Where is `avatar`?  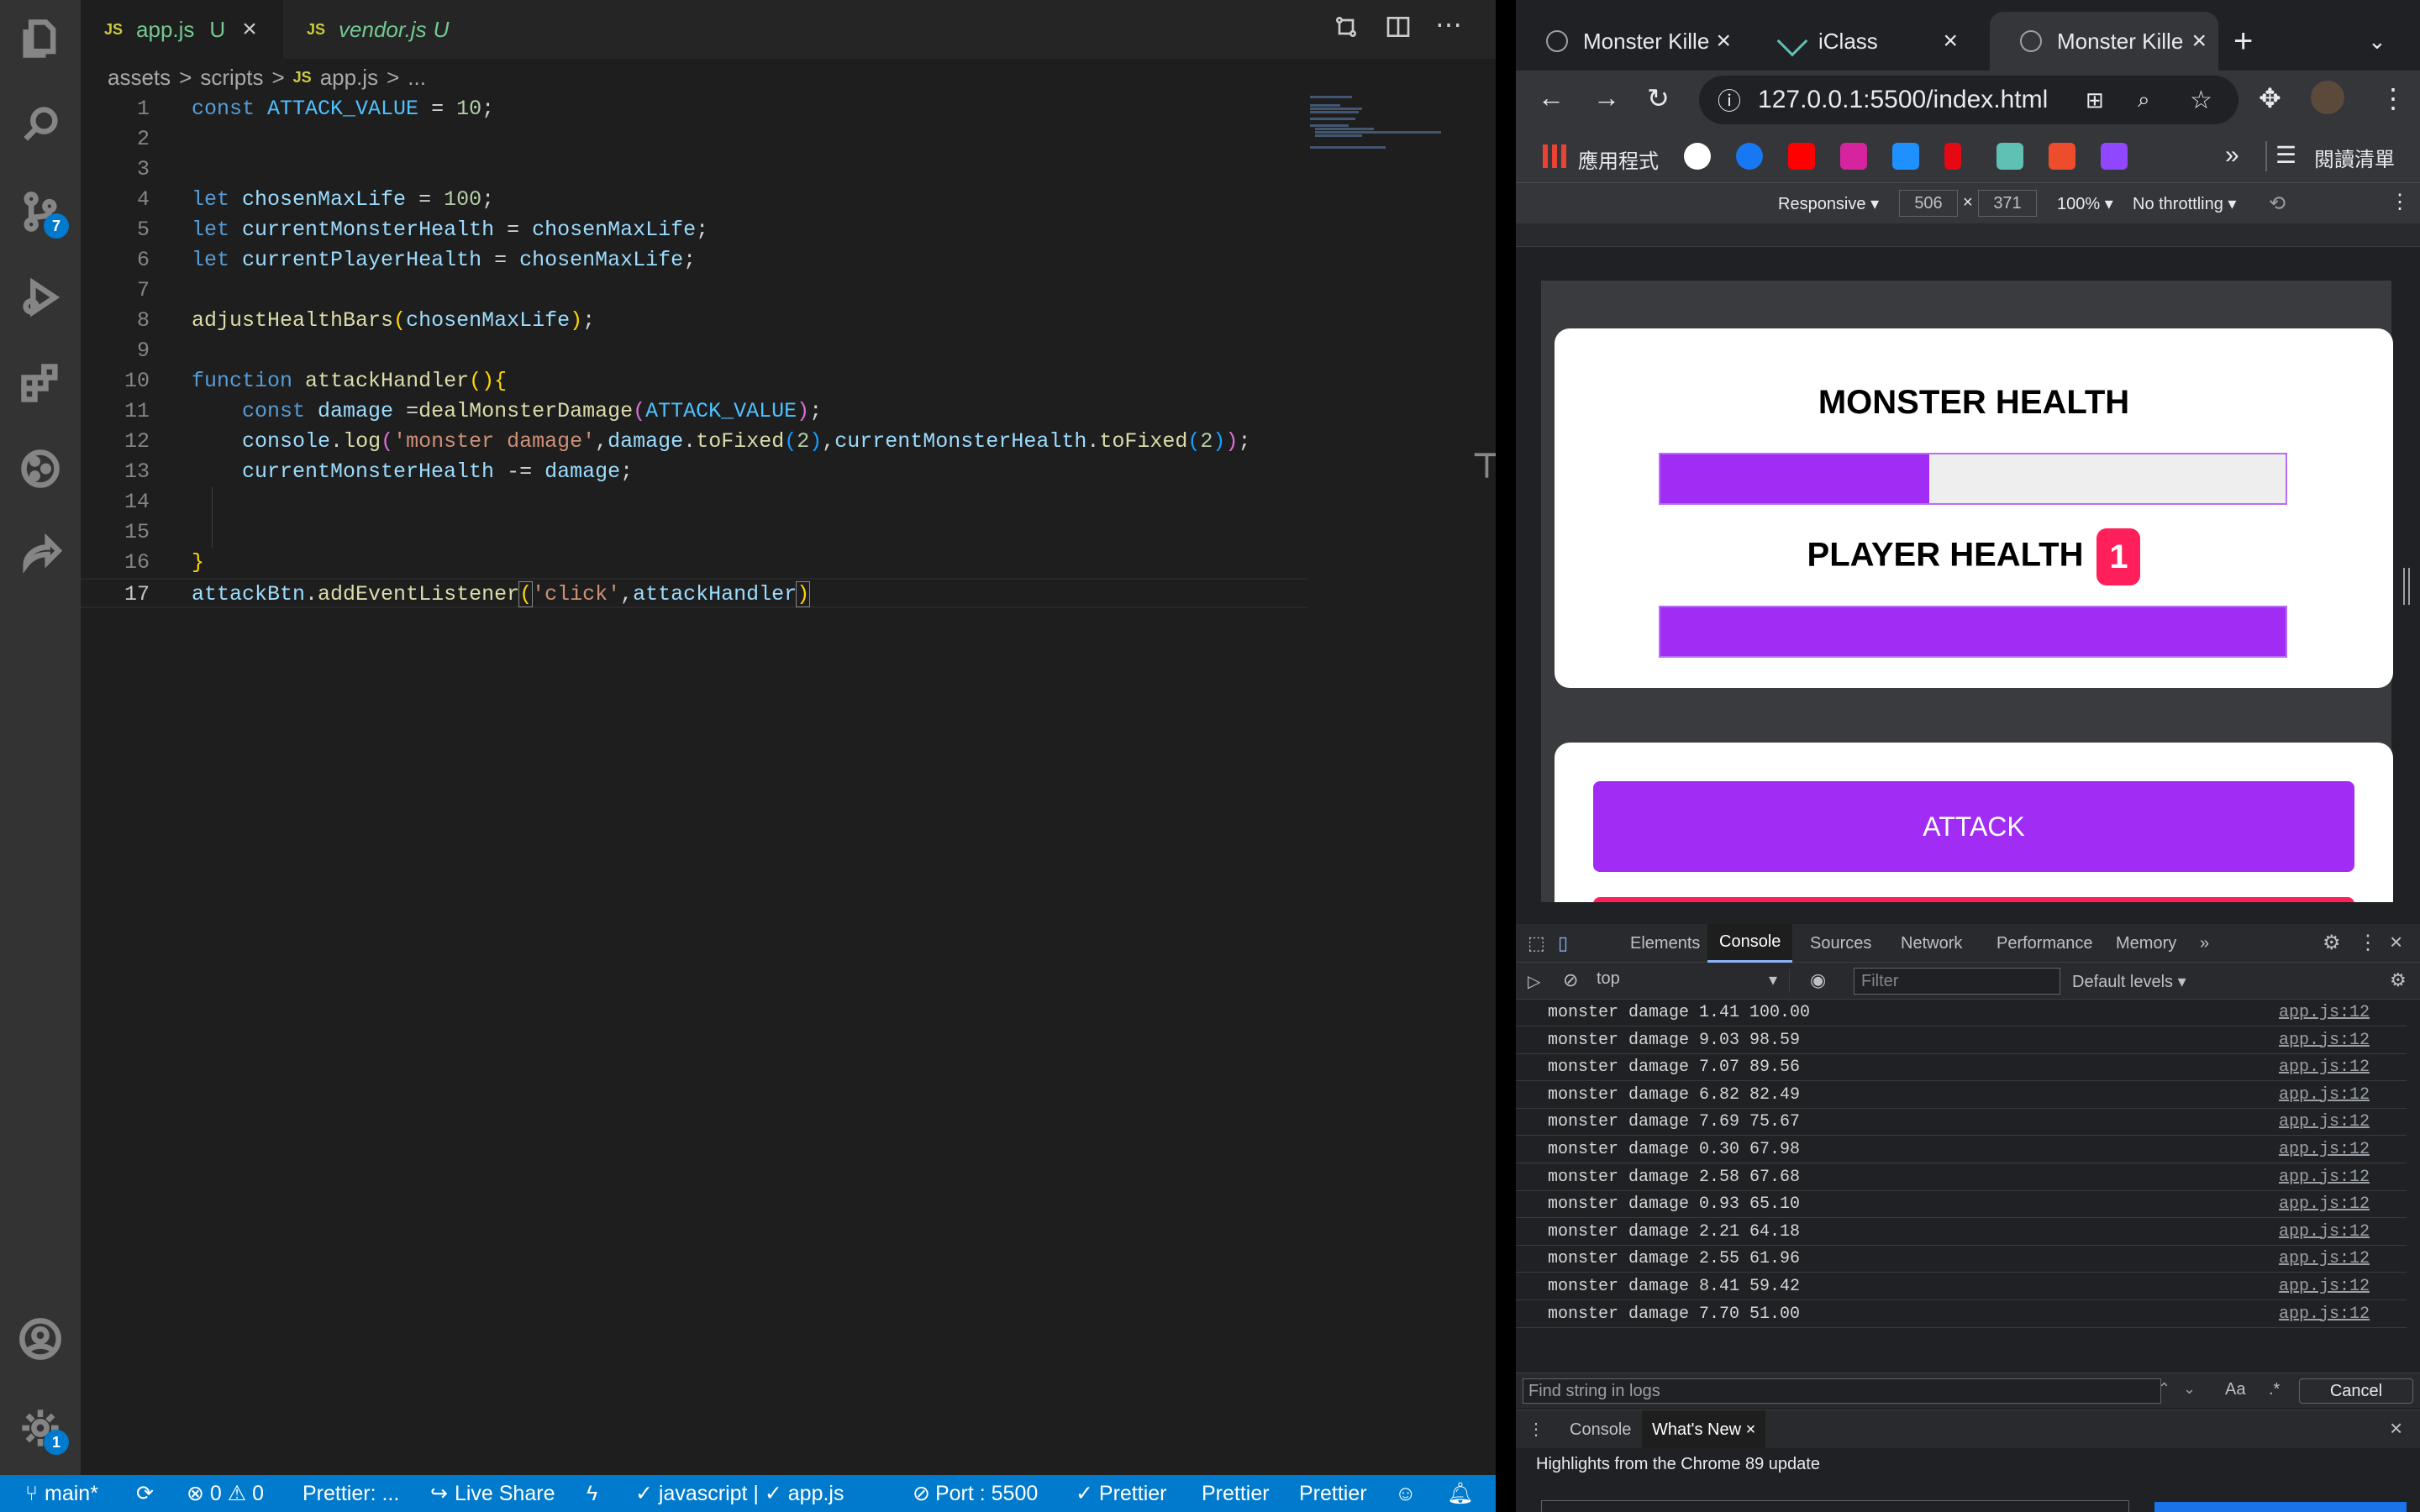
avatar is located at coordinates (2328, 97).